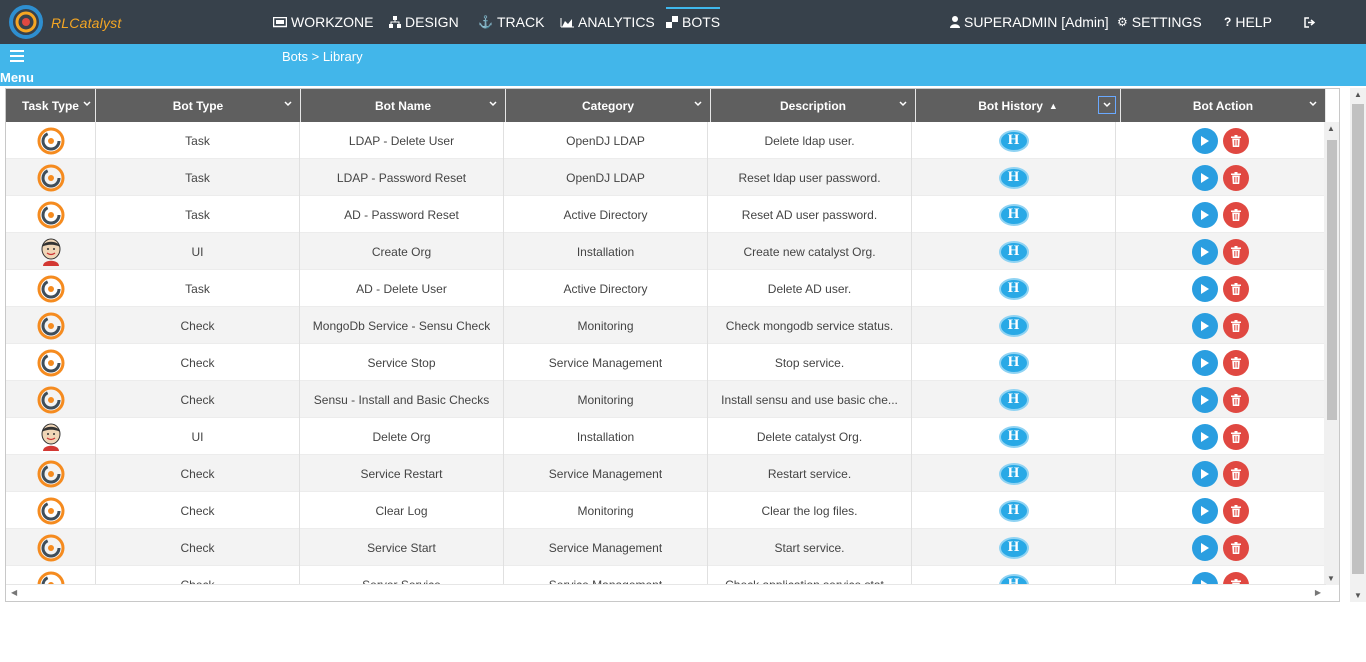 The image size is (1366, 662). Describe the element at coordinates (63, 22) in the screenshot. I see `app-logo: RLCatalyst` at that location.